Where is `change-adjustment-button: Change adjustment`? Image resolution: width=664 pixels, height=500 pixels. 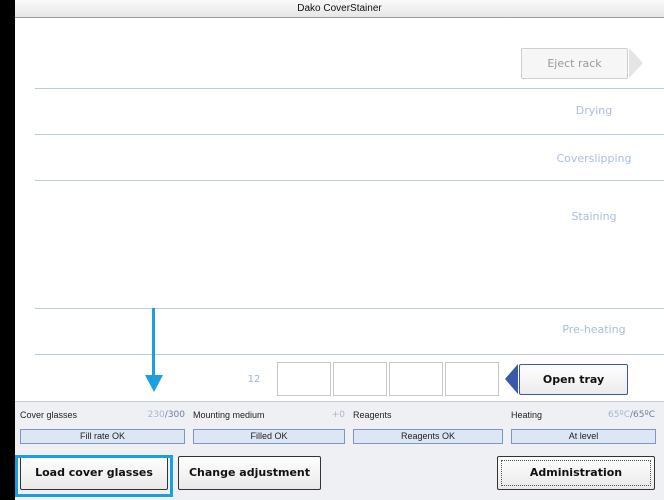
change-adjustment-button: Change adjustment is located at coordinates (249, 473).